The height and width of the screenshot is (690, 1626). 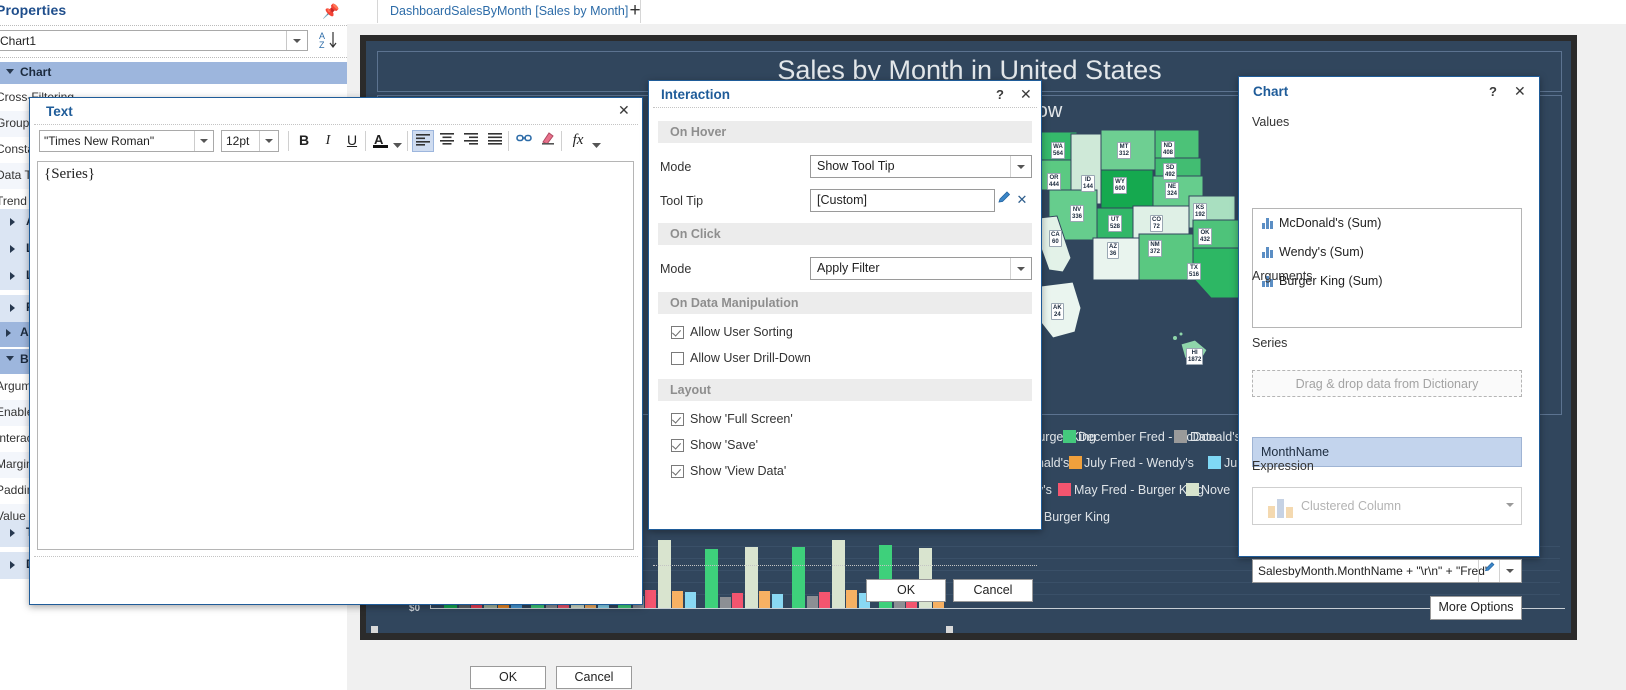 I want to click on tab-dashboard-sales-by-month: DashboardSalesByMonth [Sales by Month], so click(x=509, y=11).